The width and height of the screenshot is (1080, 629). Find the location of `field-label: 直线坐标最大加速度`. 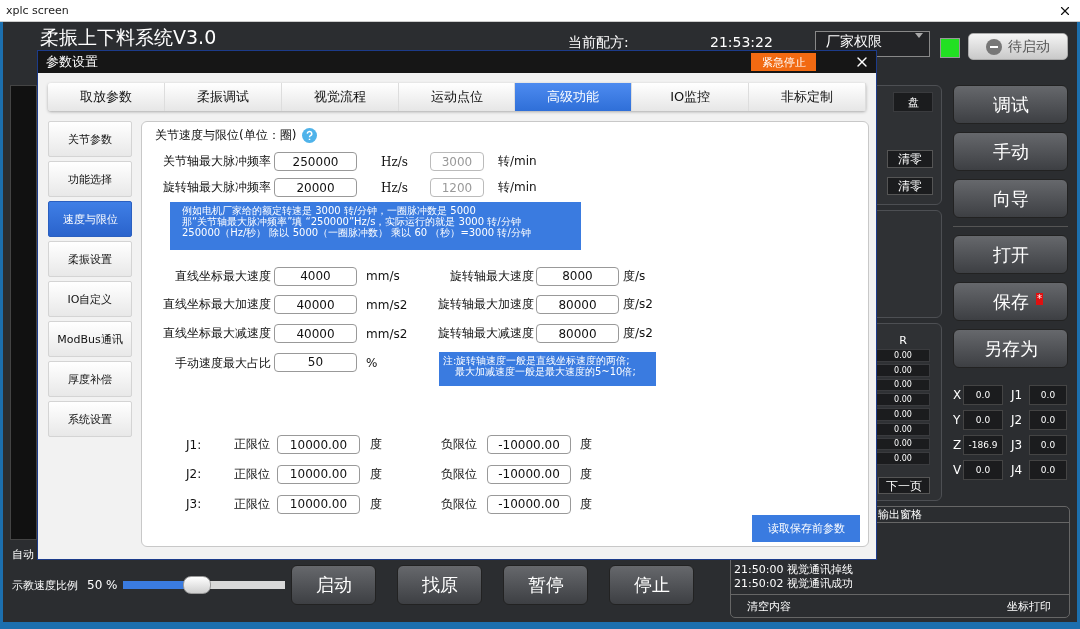

field-label: 直线坐标最大加速度 is located at coordinates (217, 305).